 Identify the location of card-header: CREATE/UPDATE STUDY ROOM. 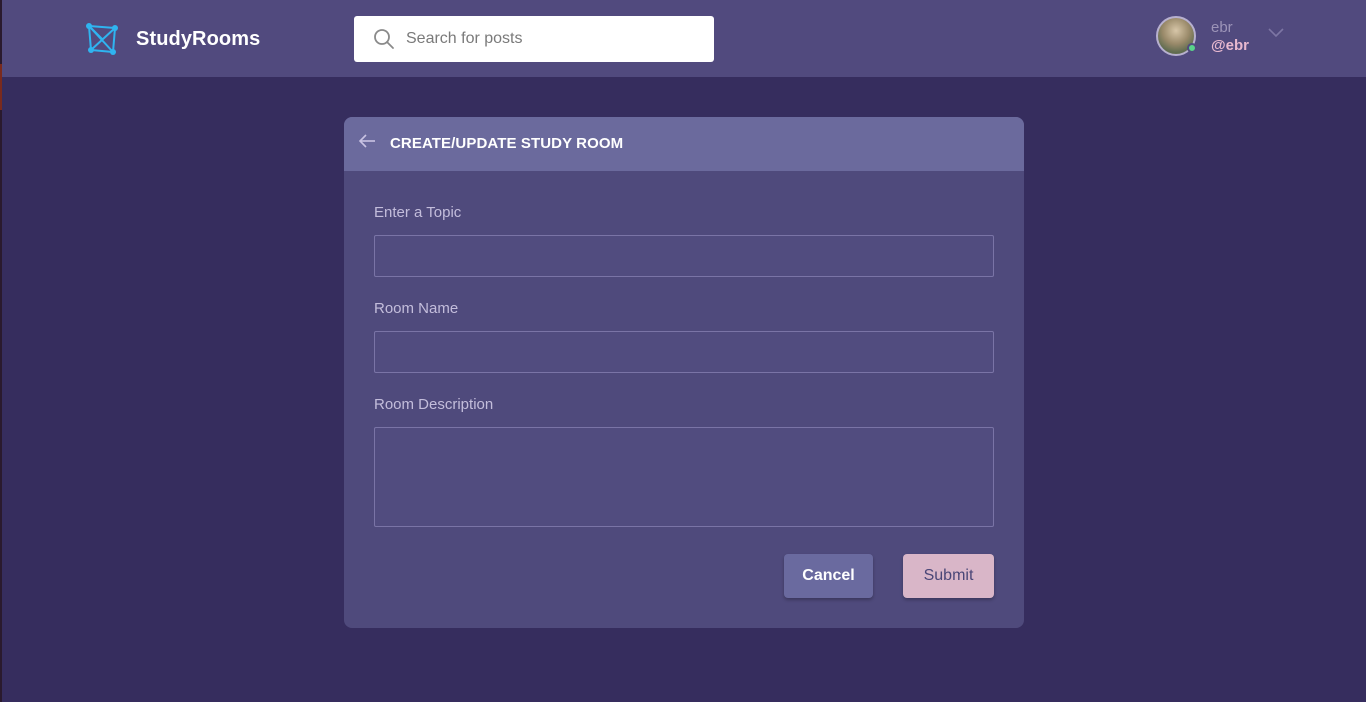
(684, 144).